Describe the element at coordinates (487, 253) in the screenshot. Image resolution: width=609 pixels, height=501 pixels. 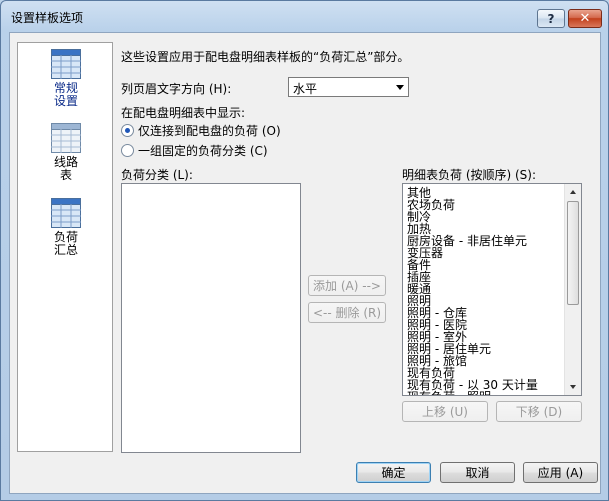
I see `list-item: 变压器` at that location.